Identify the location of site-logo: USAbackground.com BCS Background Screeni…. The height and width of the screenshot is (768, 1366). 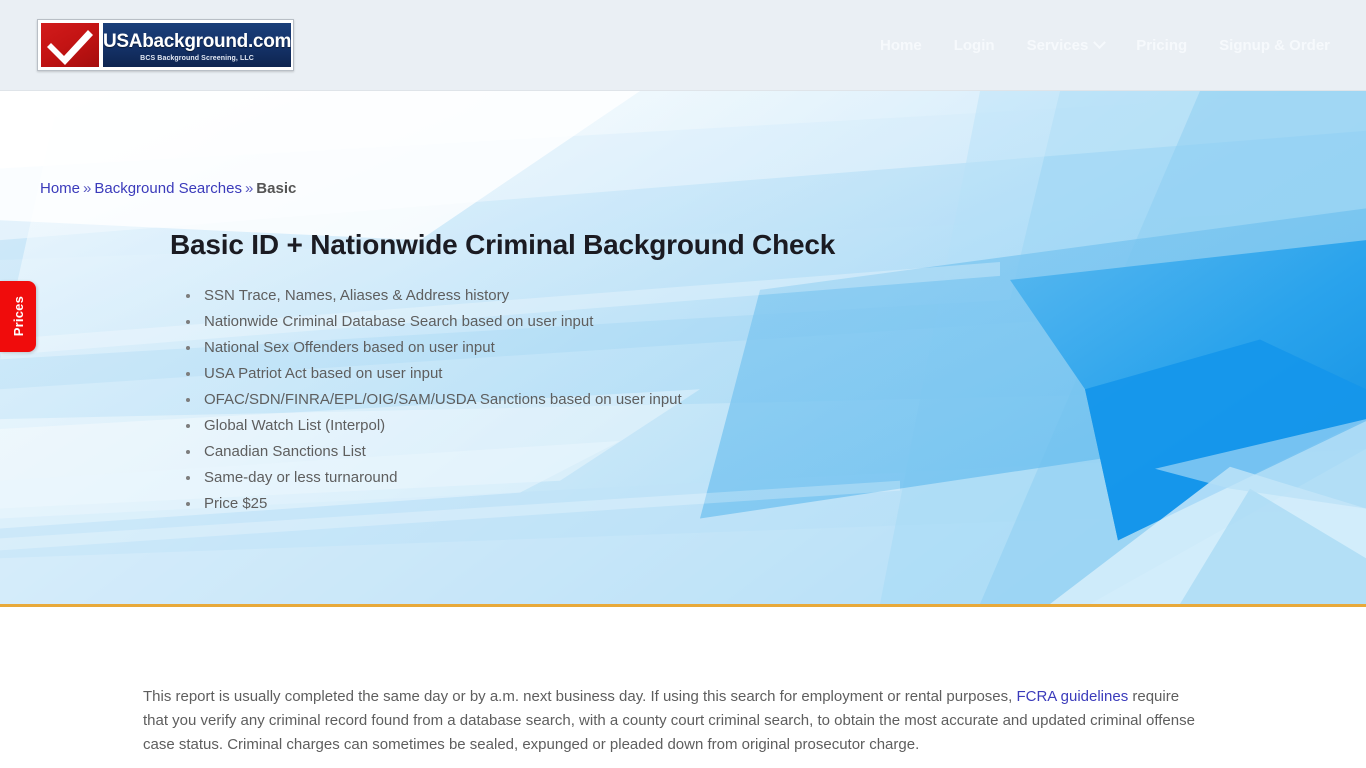
(165, 45).